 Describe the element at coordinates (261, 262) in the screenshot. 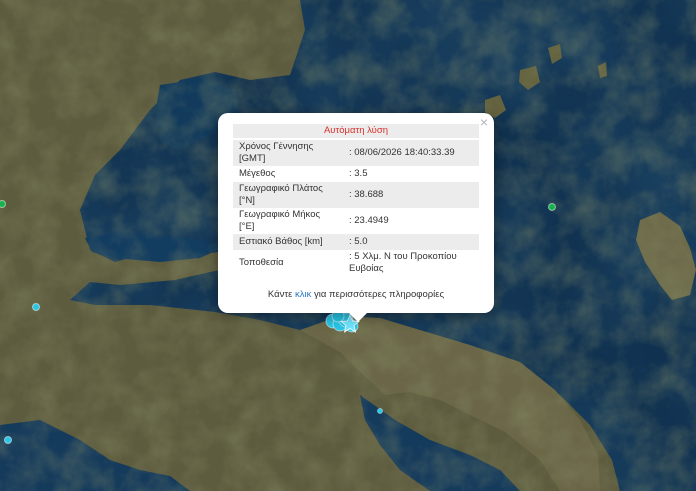

I see `location-label: Τοποθεσία` at that location.